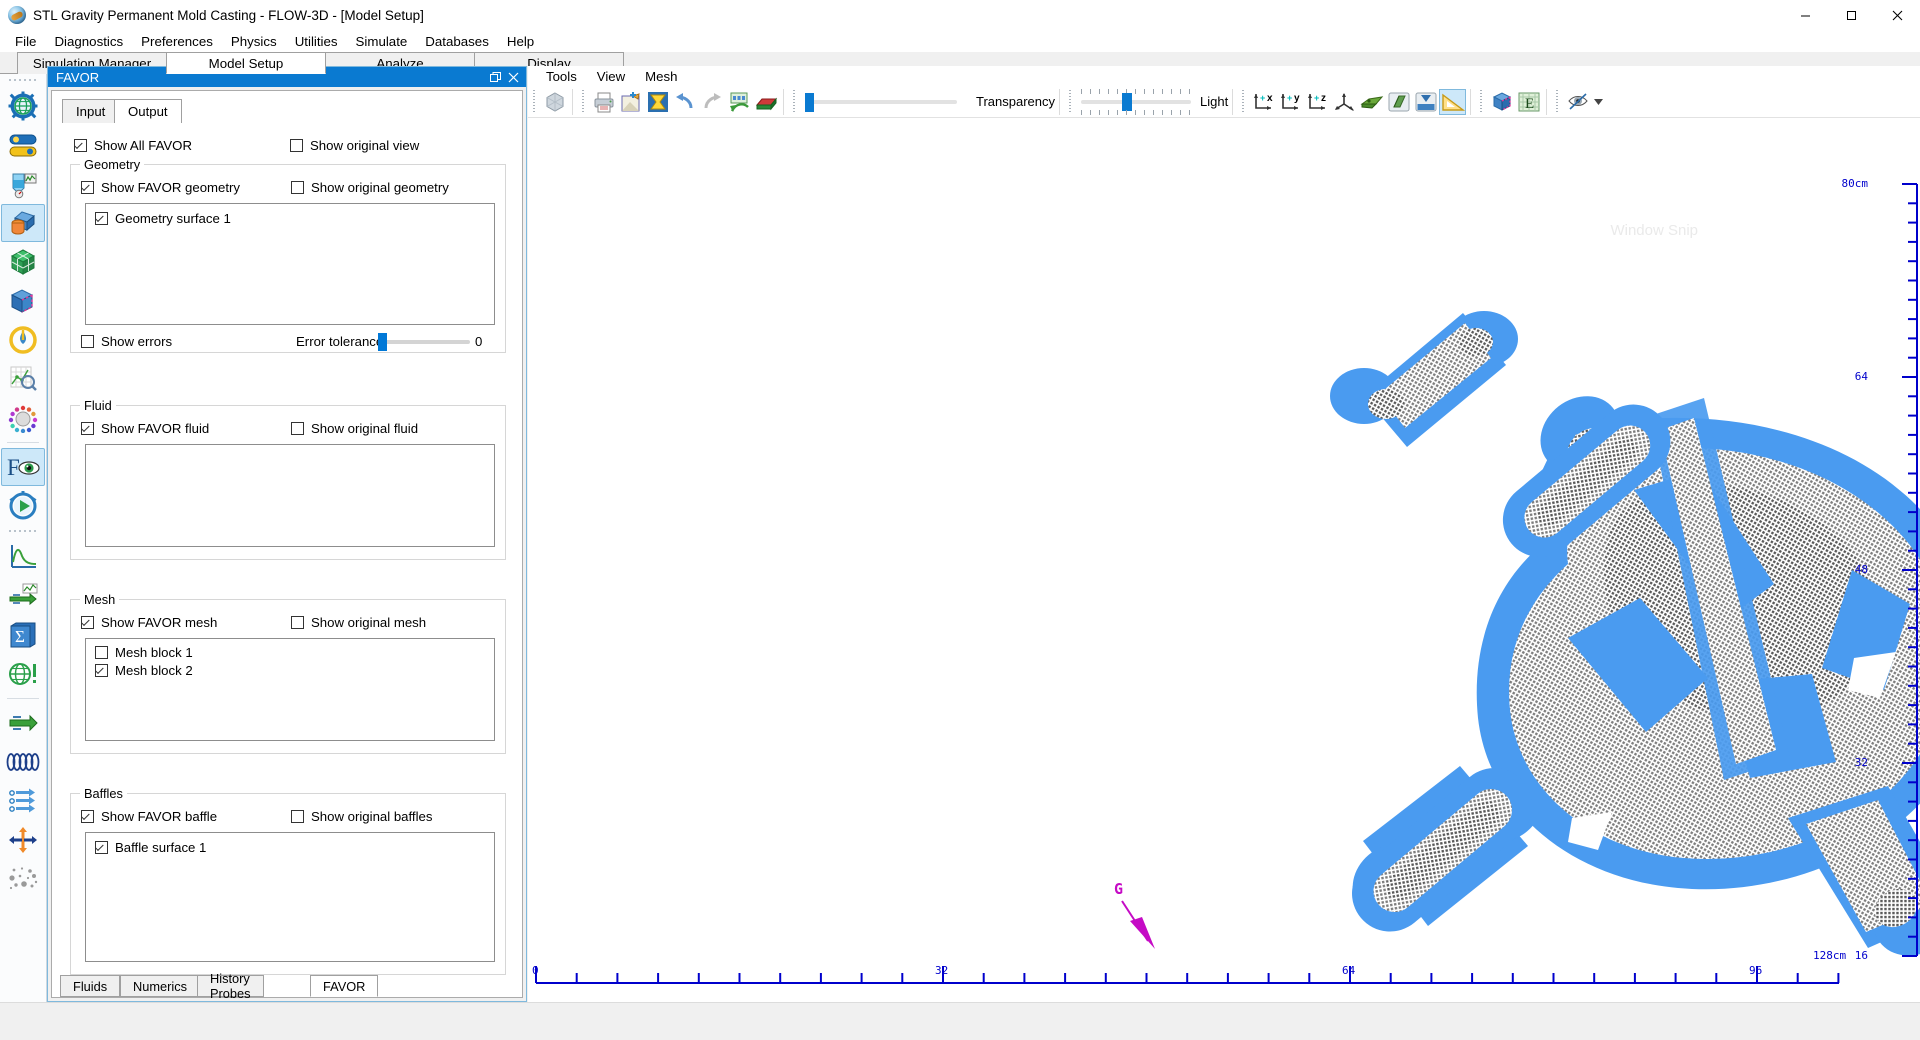 This screenshot has width=1920, height=1040. Describe the element at coordinates (1136, 102) in the screenshot. I see `light-slider` at that location.